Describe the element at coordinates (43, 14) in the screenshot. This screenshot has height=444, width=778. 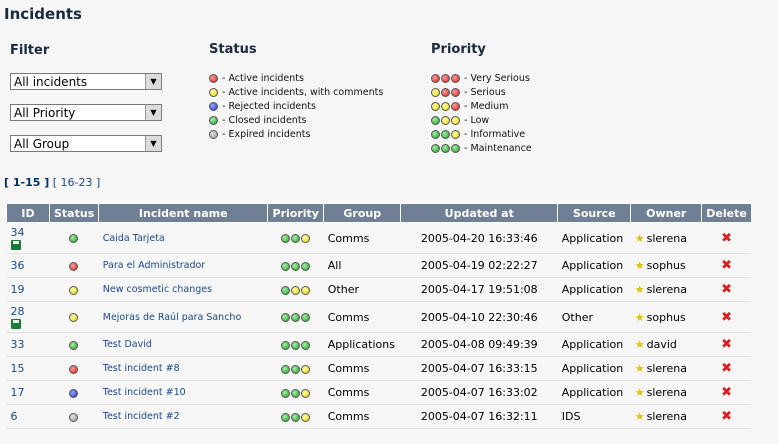
I see `page-title: Incidents` at that location.